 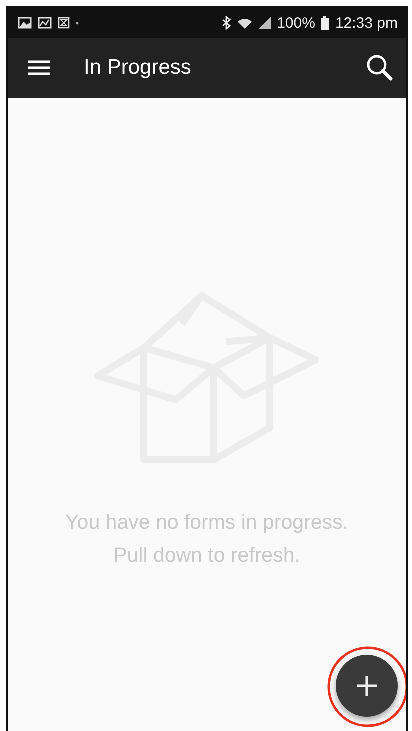 I want to click on search-icon, so click(x=380, y=68).